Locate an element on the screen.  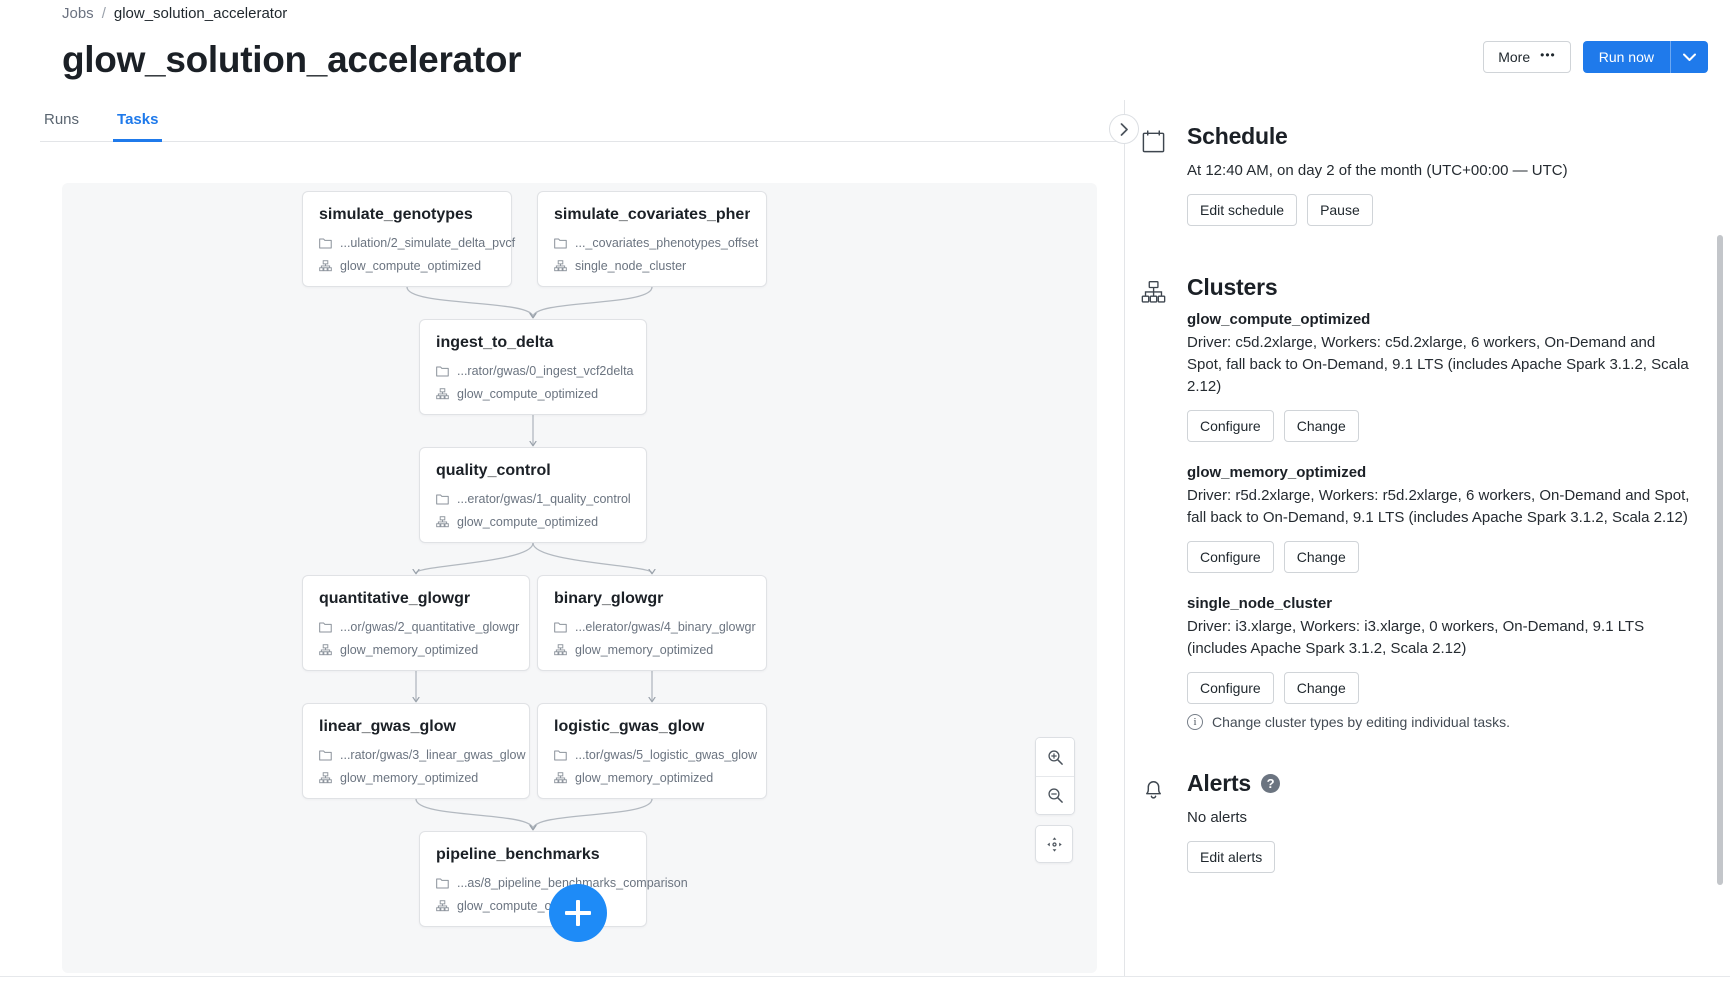
task-node-cluster-row: glow_memory_optimized is located at coordinates (652, 650).